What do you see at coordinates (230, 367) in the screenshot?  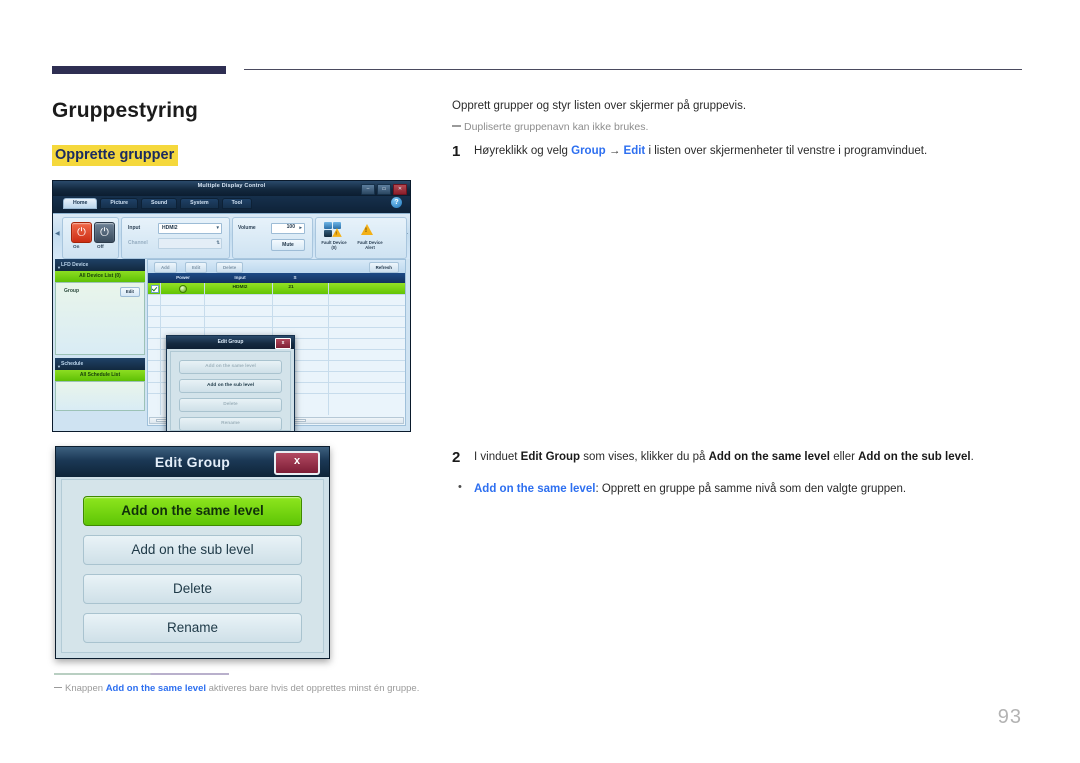 I see `mini-add-same-level-button: Add on the same level` at bounding box center [230, 367].